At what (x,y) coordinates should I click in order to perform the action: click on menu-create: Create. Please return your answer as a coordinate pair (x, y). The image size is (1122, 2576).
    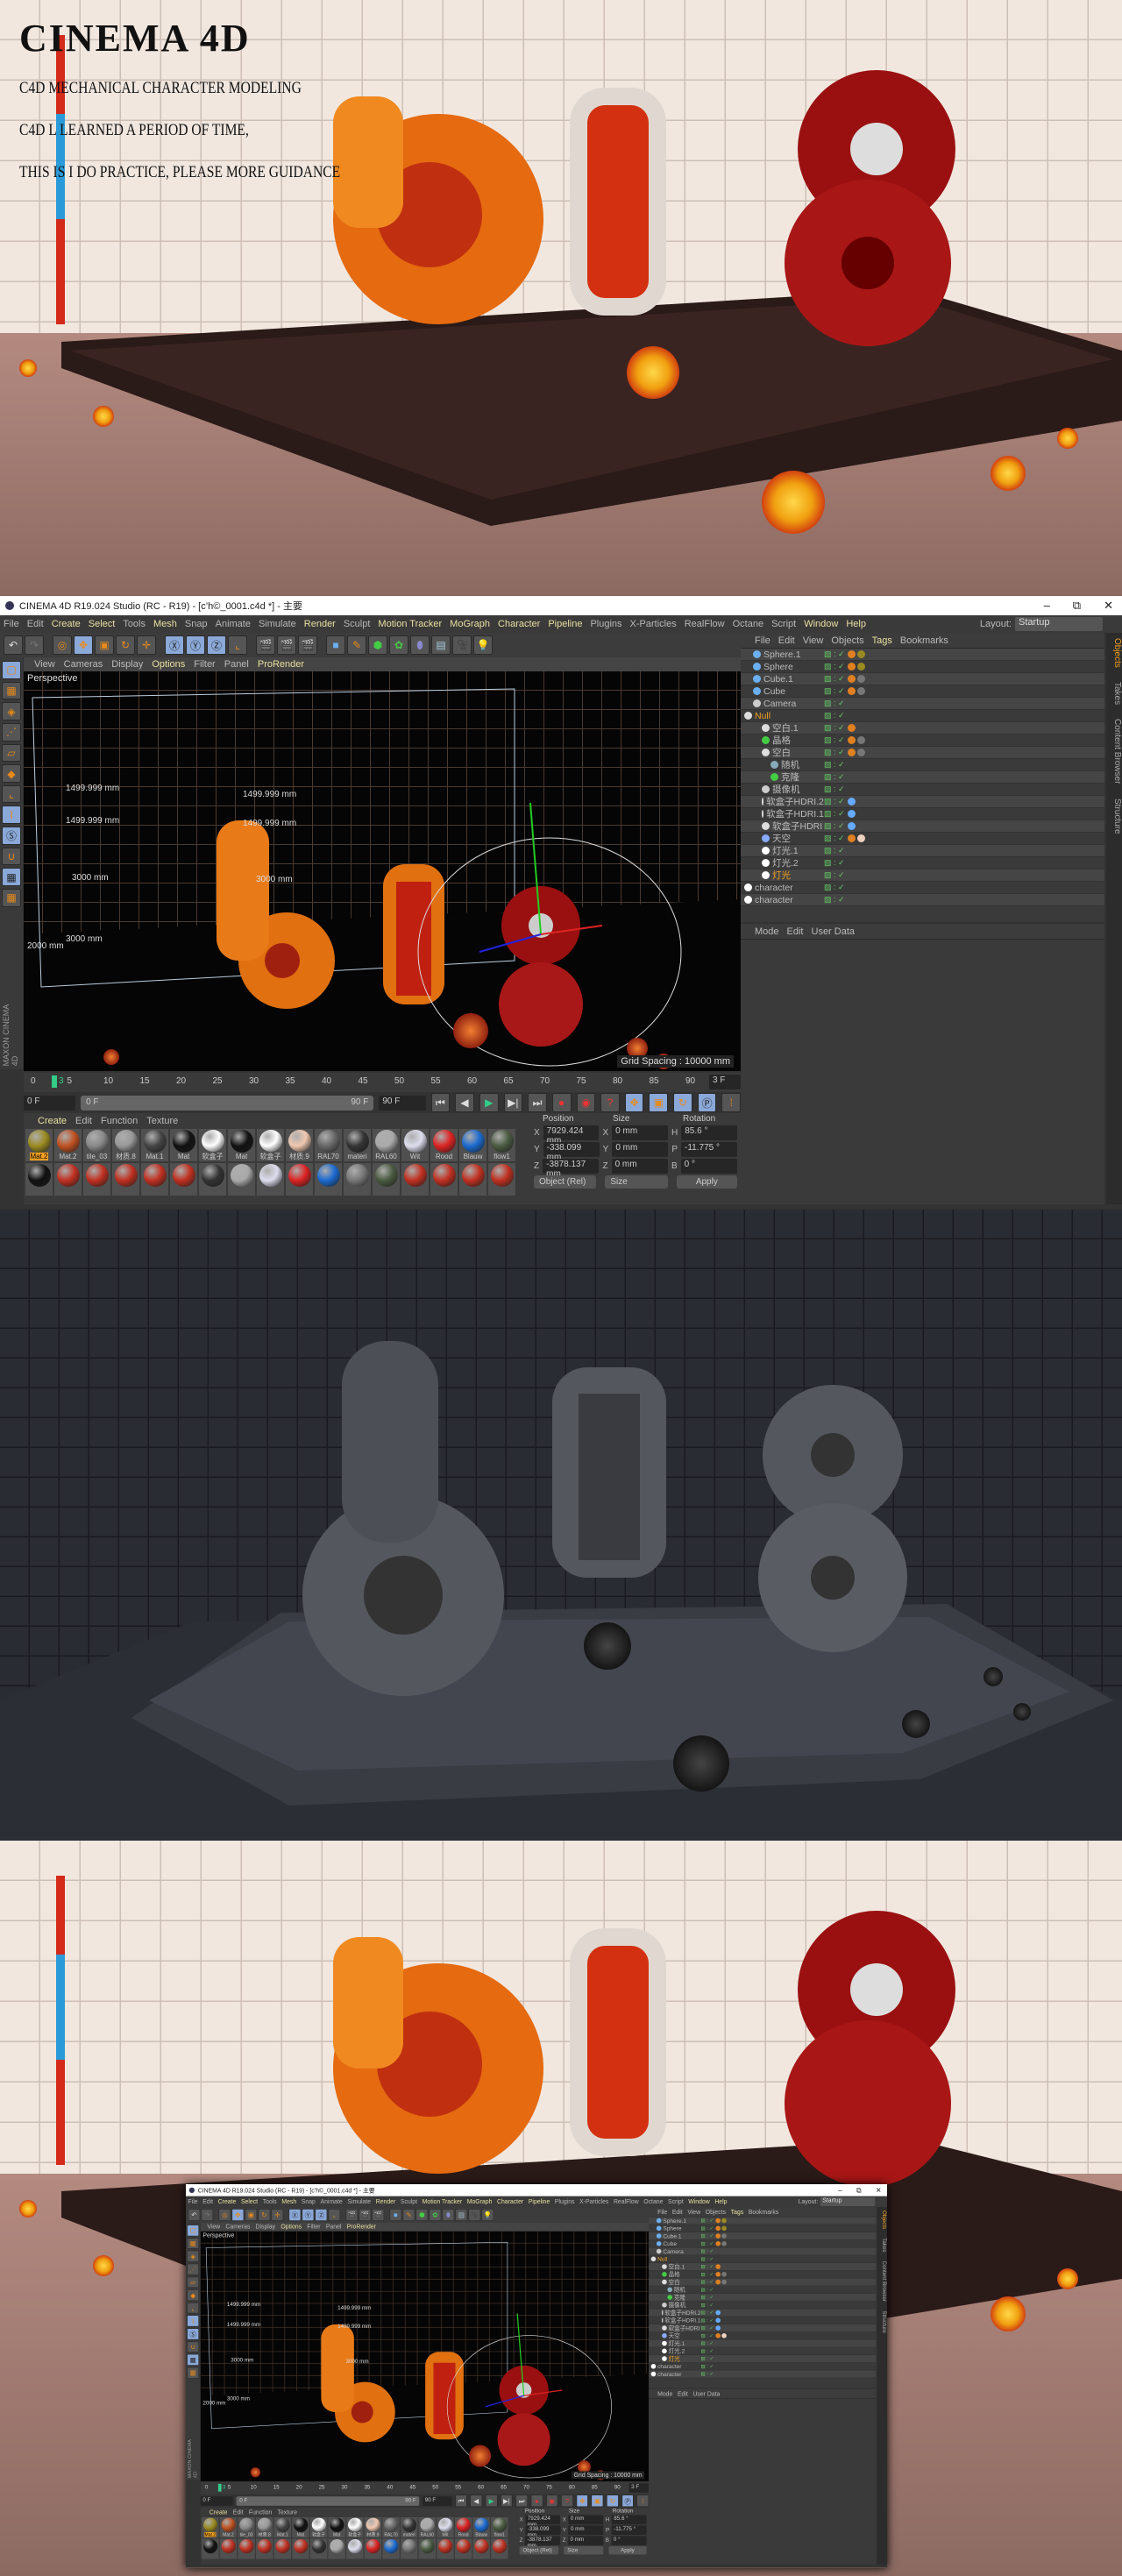
    Looking at the image, I should click on (228, 2201).